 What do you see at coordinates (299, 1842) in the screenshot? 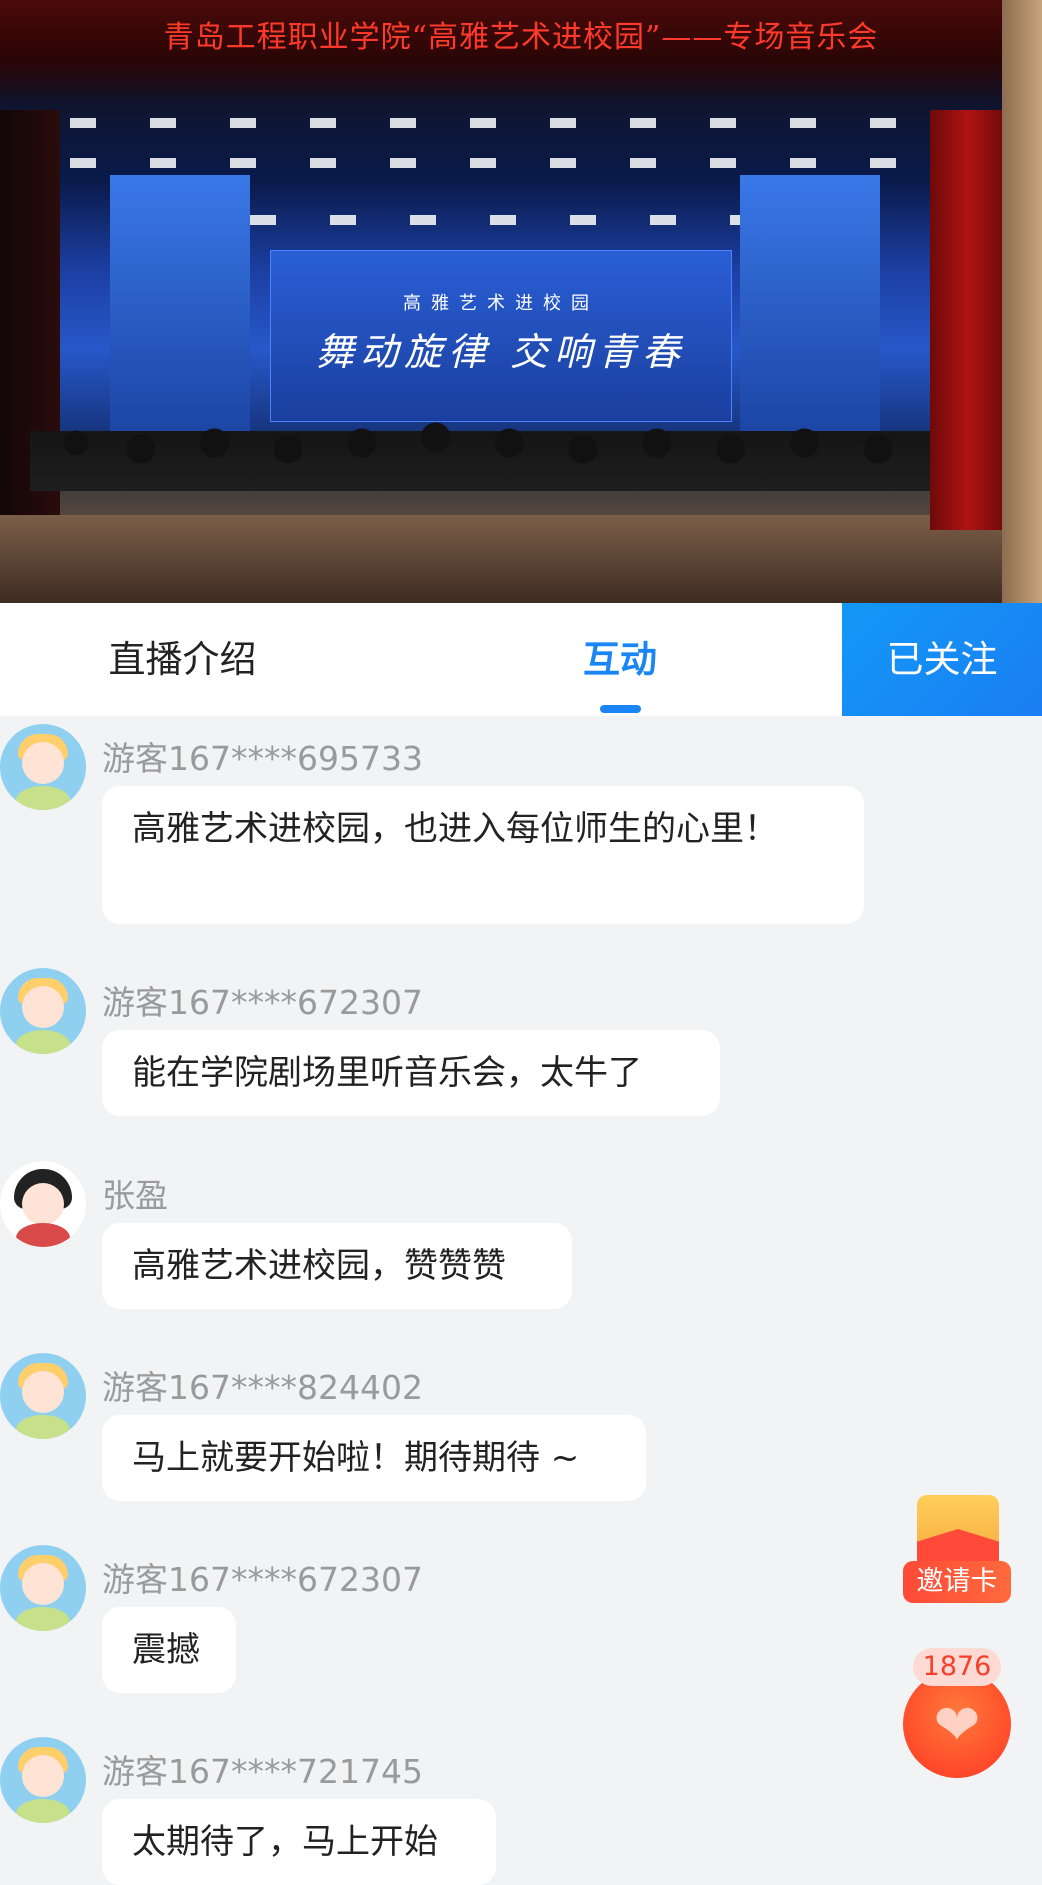
I see `chat-bubble: 太期待了，马上开始` at bounding box center [299, 1842].